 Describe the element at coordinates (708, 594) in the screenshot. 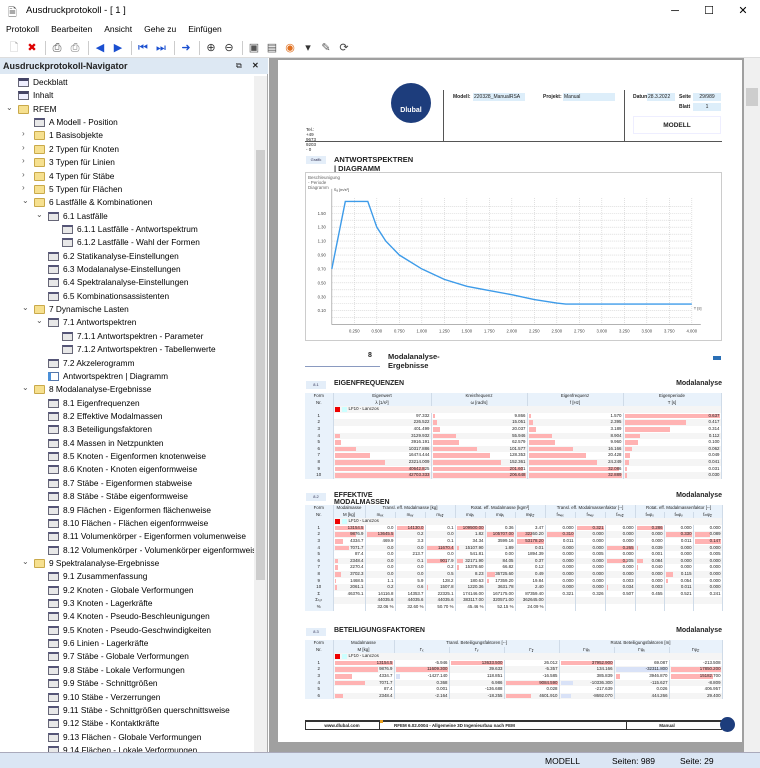

I see `table-cell: 0.241` at that location.